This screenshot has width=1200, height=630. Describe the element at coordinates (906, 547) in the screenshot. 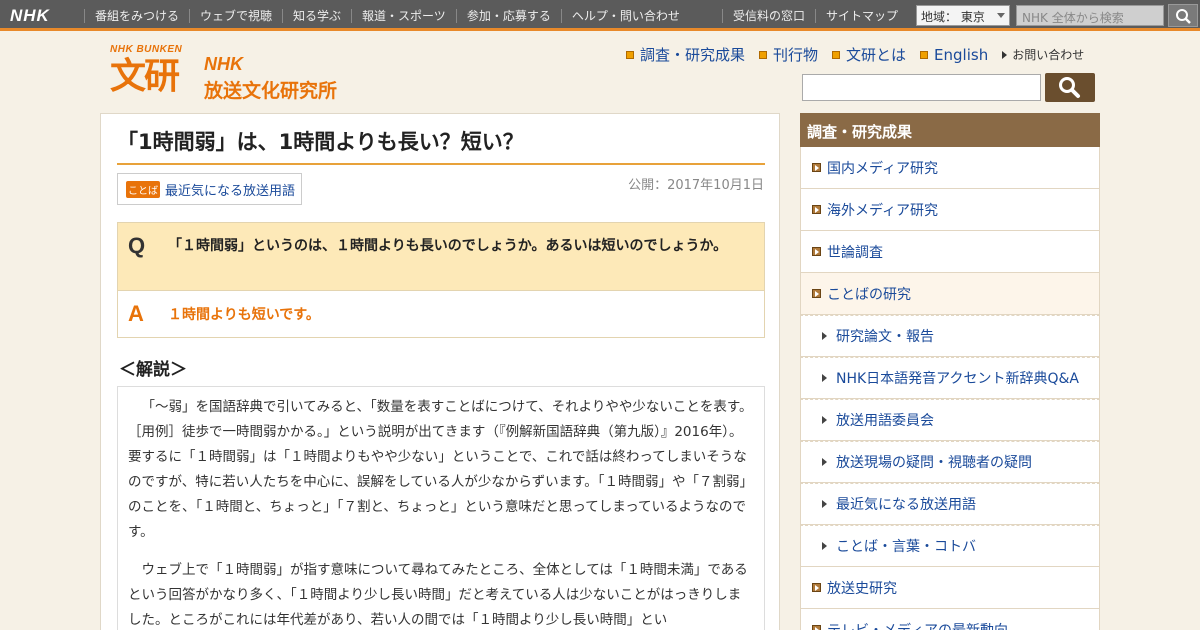

I see `sidebar-item-label: ことば・言葉・コトバ` at that location.